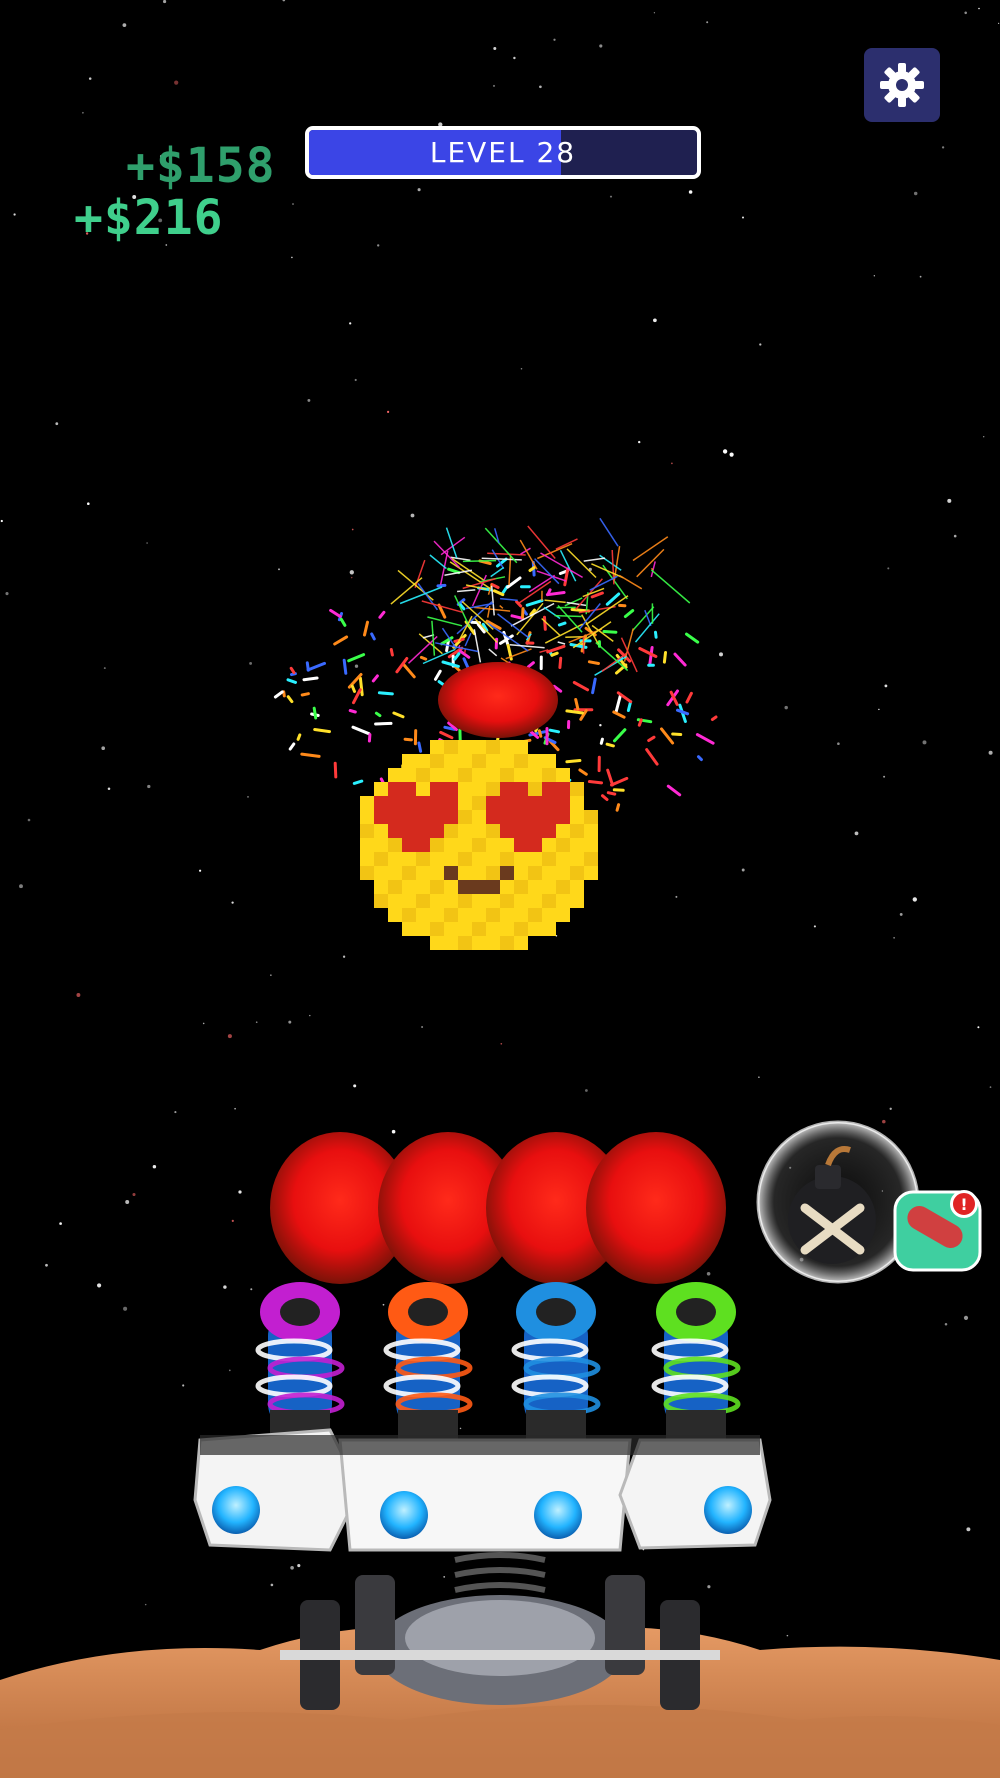 This screenshot has height=1778, width=1000. I want to click on bomb-powerup, so click(838, 1202).